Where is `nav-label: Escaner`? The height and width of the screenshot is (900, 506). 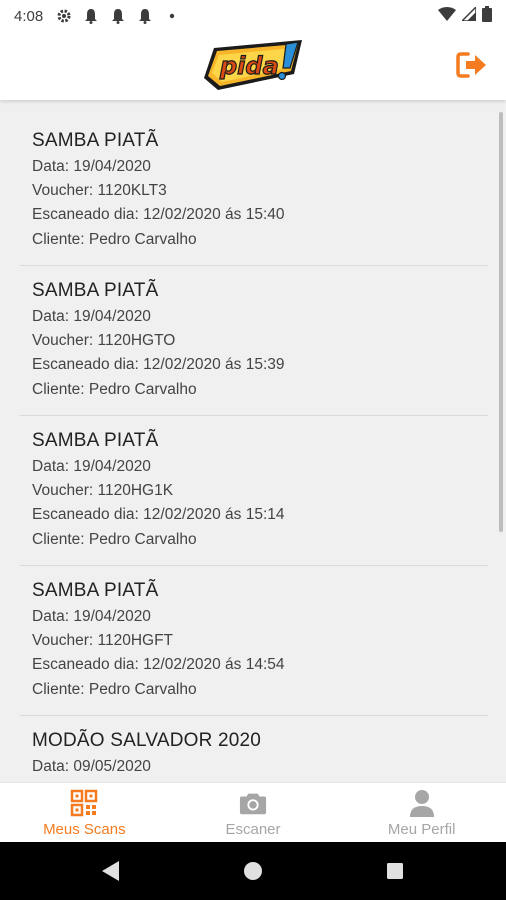
nav-label: Escaner is located at coordinates (253, 829).